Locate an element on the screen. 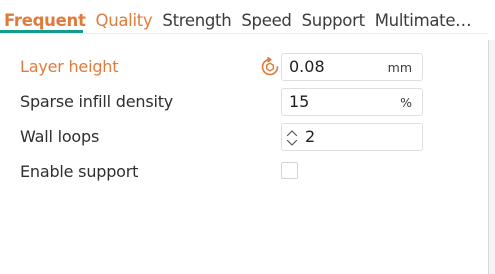 This screenshot has height=274, width=495. sparse-infill-density-label: Sparse infill density is located at coordinates (97, 101).